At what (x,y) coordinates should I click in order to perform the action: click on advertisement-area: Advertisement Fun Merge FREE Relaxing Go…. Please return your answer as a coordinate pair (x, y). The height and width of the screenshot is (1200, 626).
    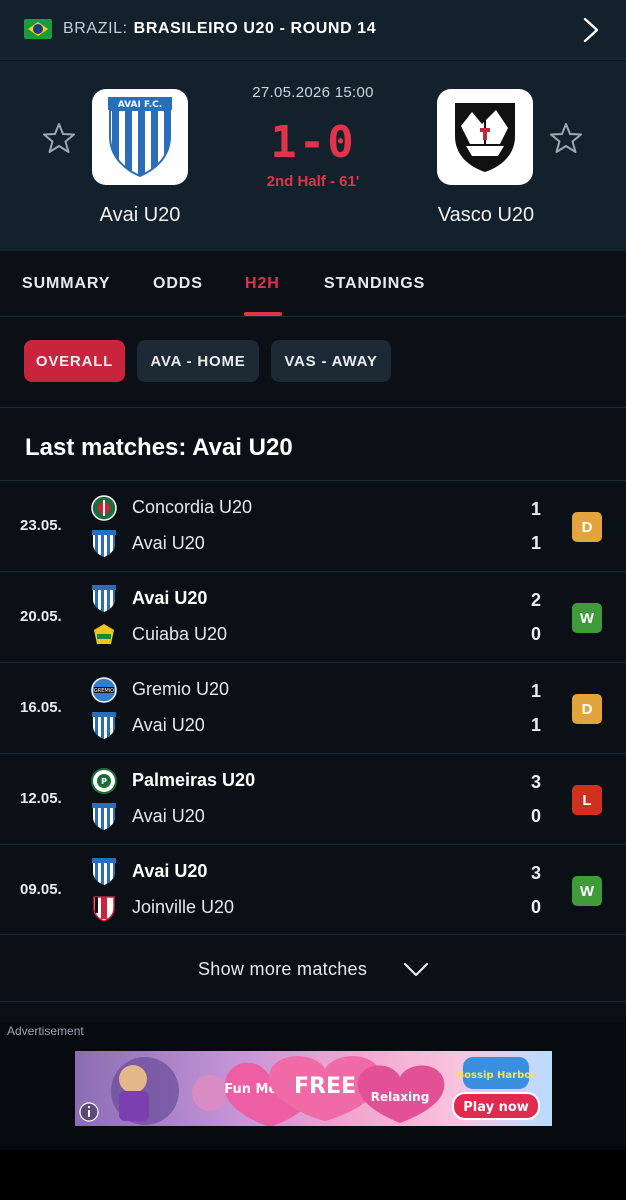
    Looking at the image, I should click on (313, 1086).